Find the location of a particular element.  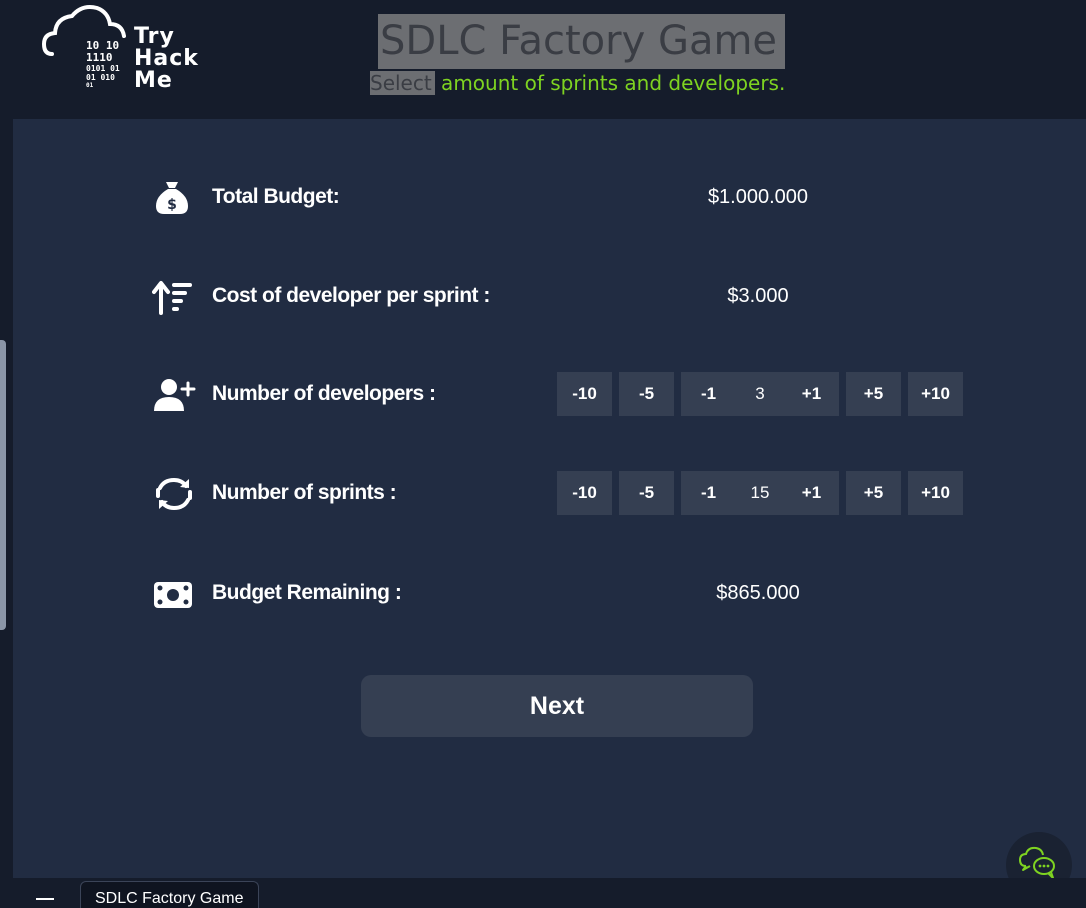

page-title: SDLC Factory Game is located at coordinates (582, 41).